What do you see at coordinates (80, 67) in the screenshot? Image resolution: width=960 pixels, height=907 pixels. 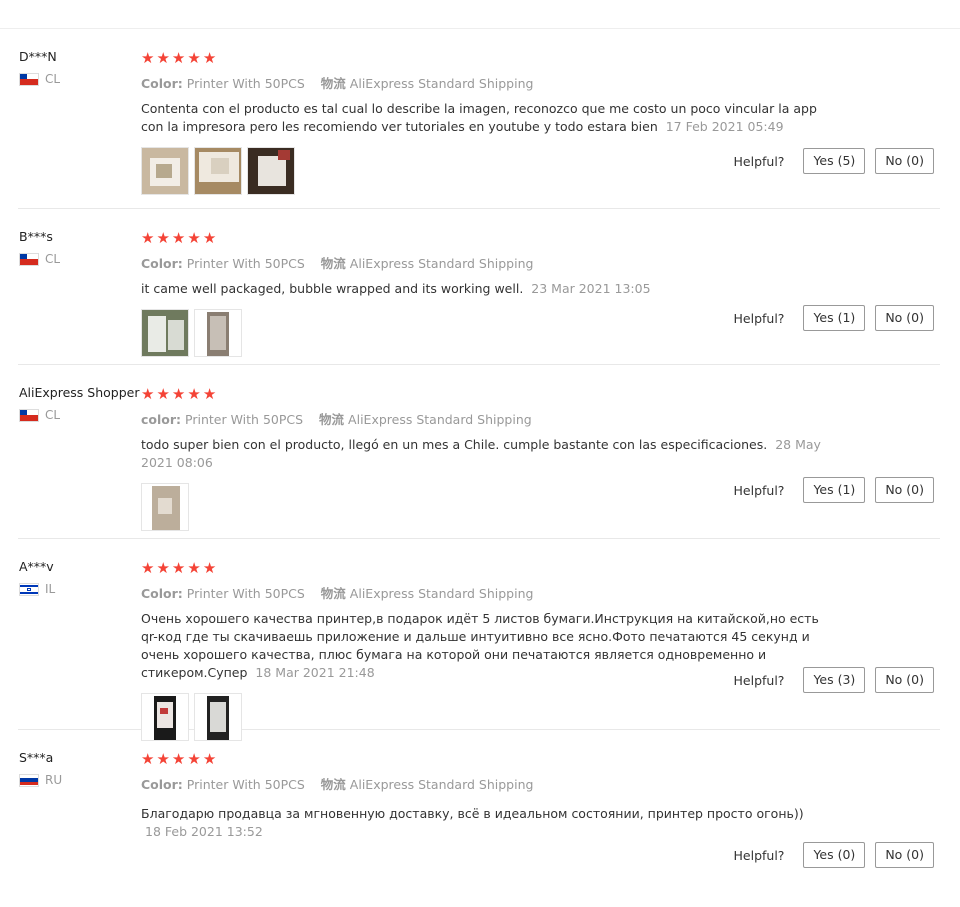 I see `reviewer-info: D***N CL` at bounding box center [80, 67].